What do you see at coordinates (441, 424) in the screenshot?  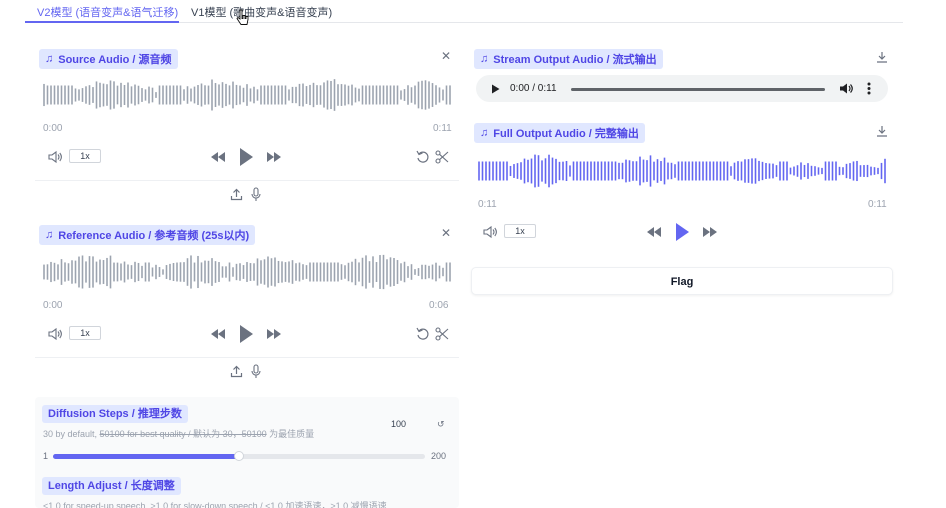 I see `reset-icon: ↺` at bounding box center [441, 424].